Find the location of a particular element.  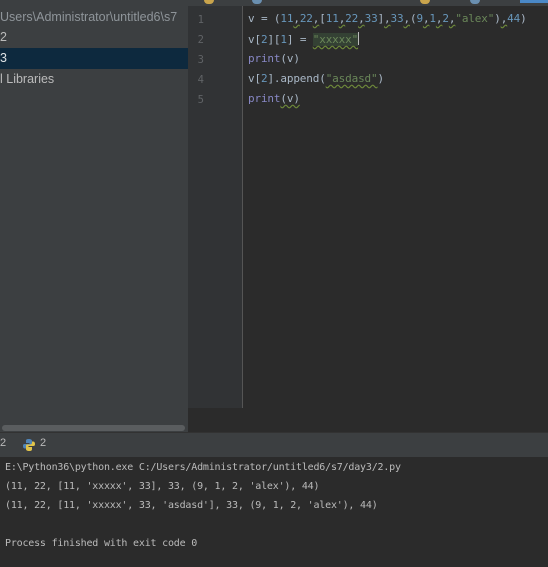

line-number: 4 is located at coordinates (200, 80).